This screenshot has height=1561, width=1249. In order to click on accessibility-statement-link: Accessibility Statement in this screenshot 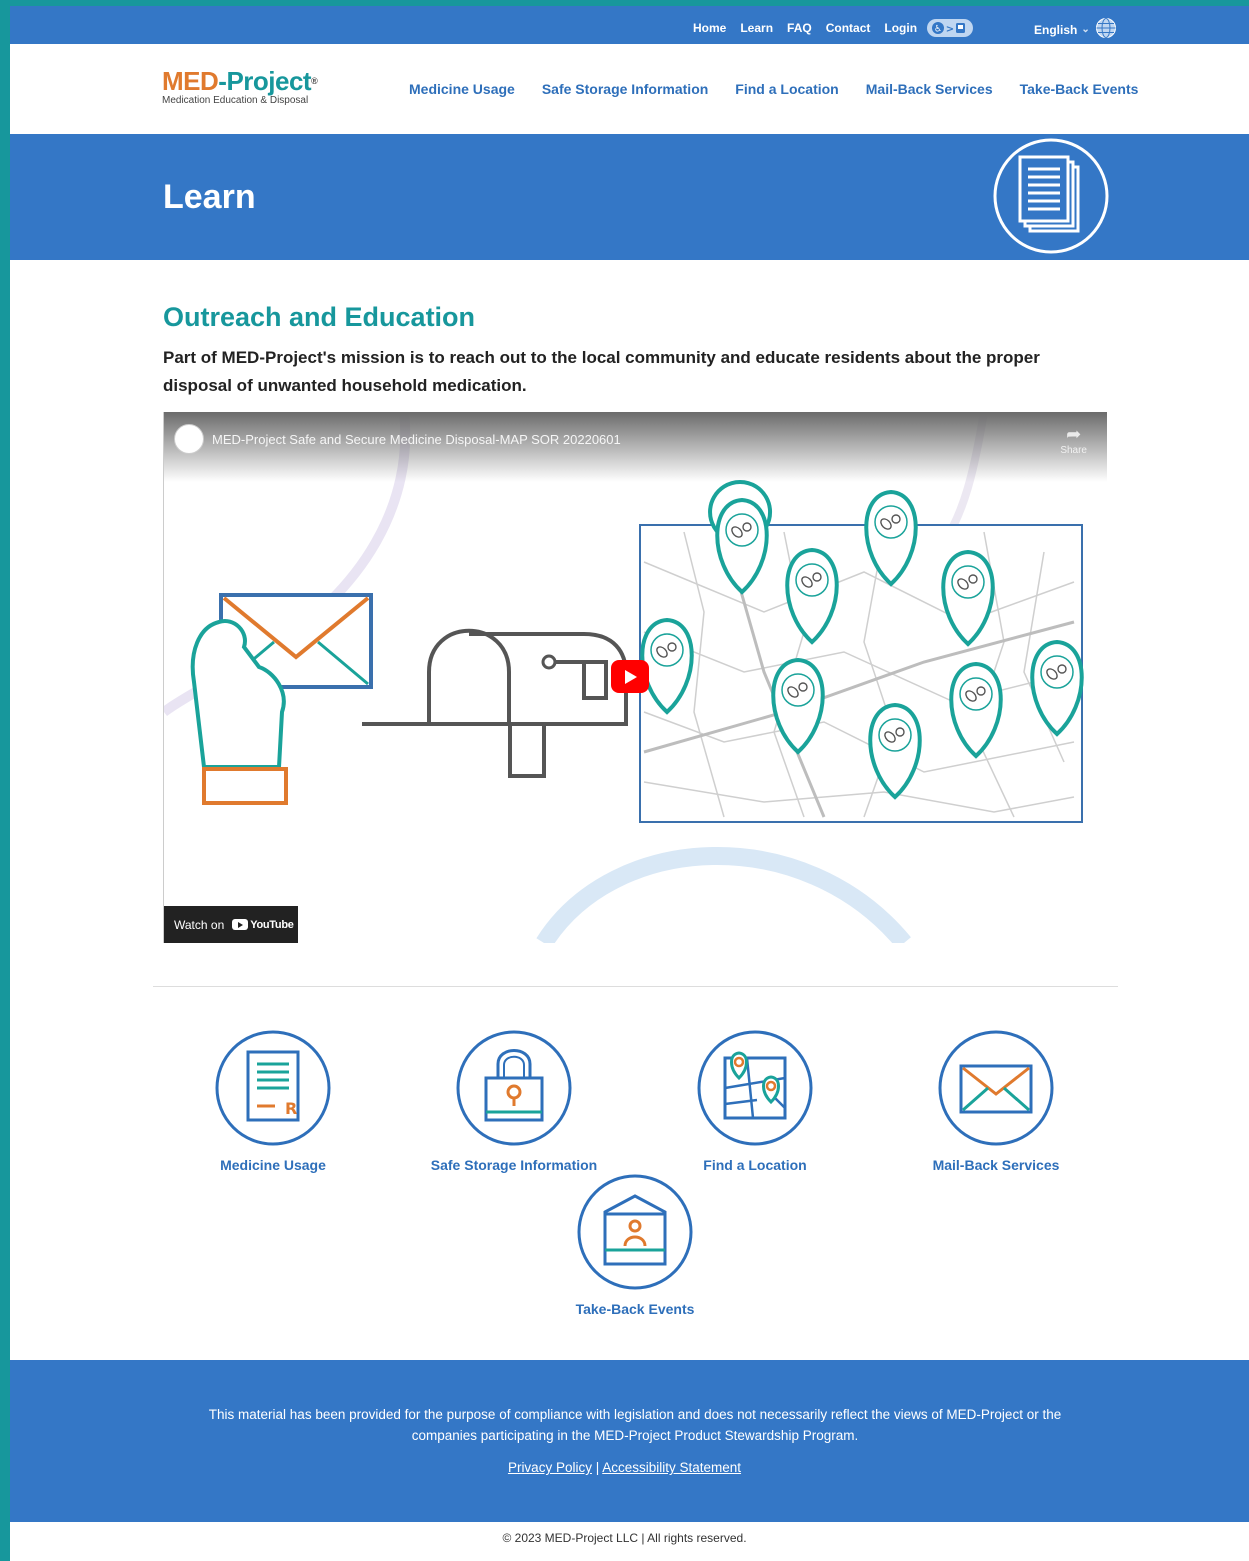, I will do `click(671, 1467)`.